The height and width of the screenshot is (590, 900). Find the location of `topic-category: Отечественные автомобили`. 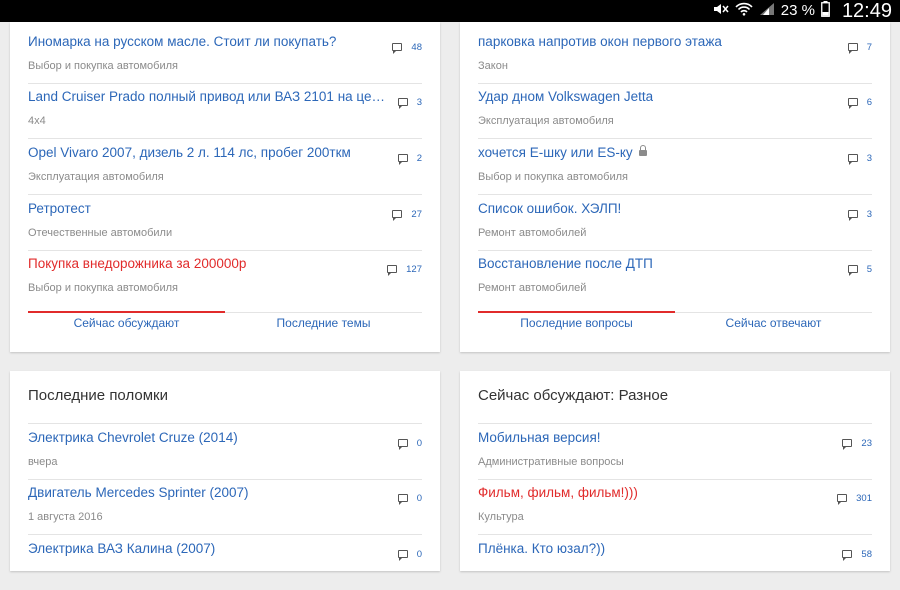

topic-category: Отечественные автомобили is located at coordinates (100, 233).